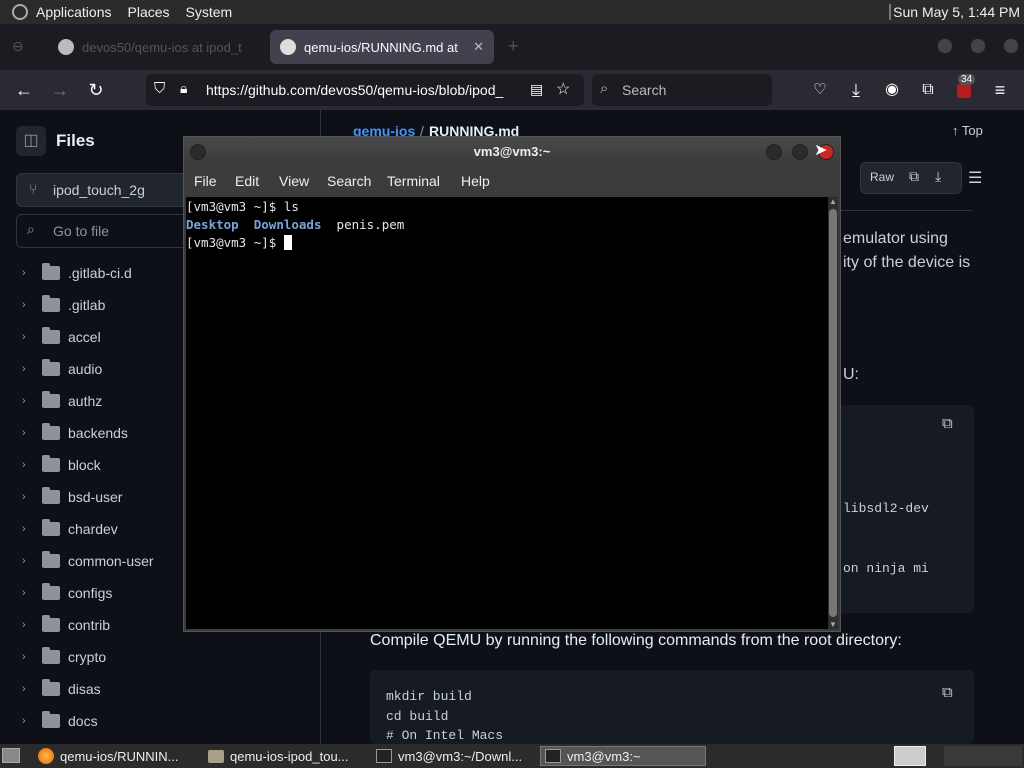  What do you see at coordinates (209, 12) in the screenshot?
I see `system-menu: System` at bounding box center [209, 12].